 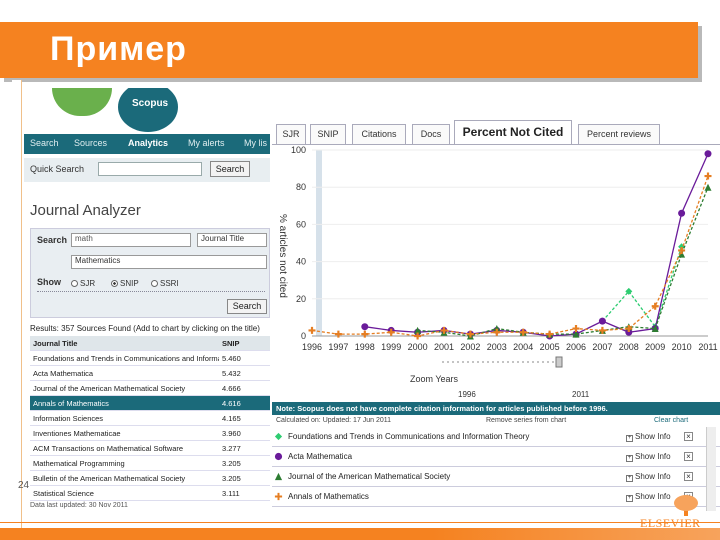 What do you see at coordinates (328, 134) in the screenshot?
I see `tab-snip: SNIP` at bounding box center [328, 134].